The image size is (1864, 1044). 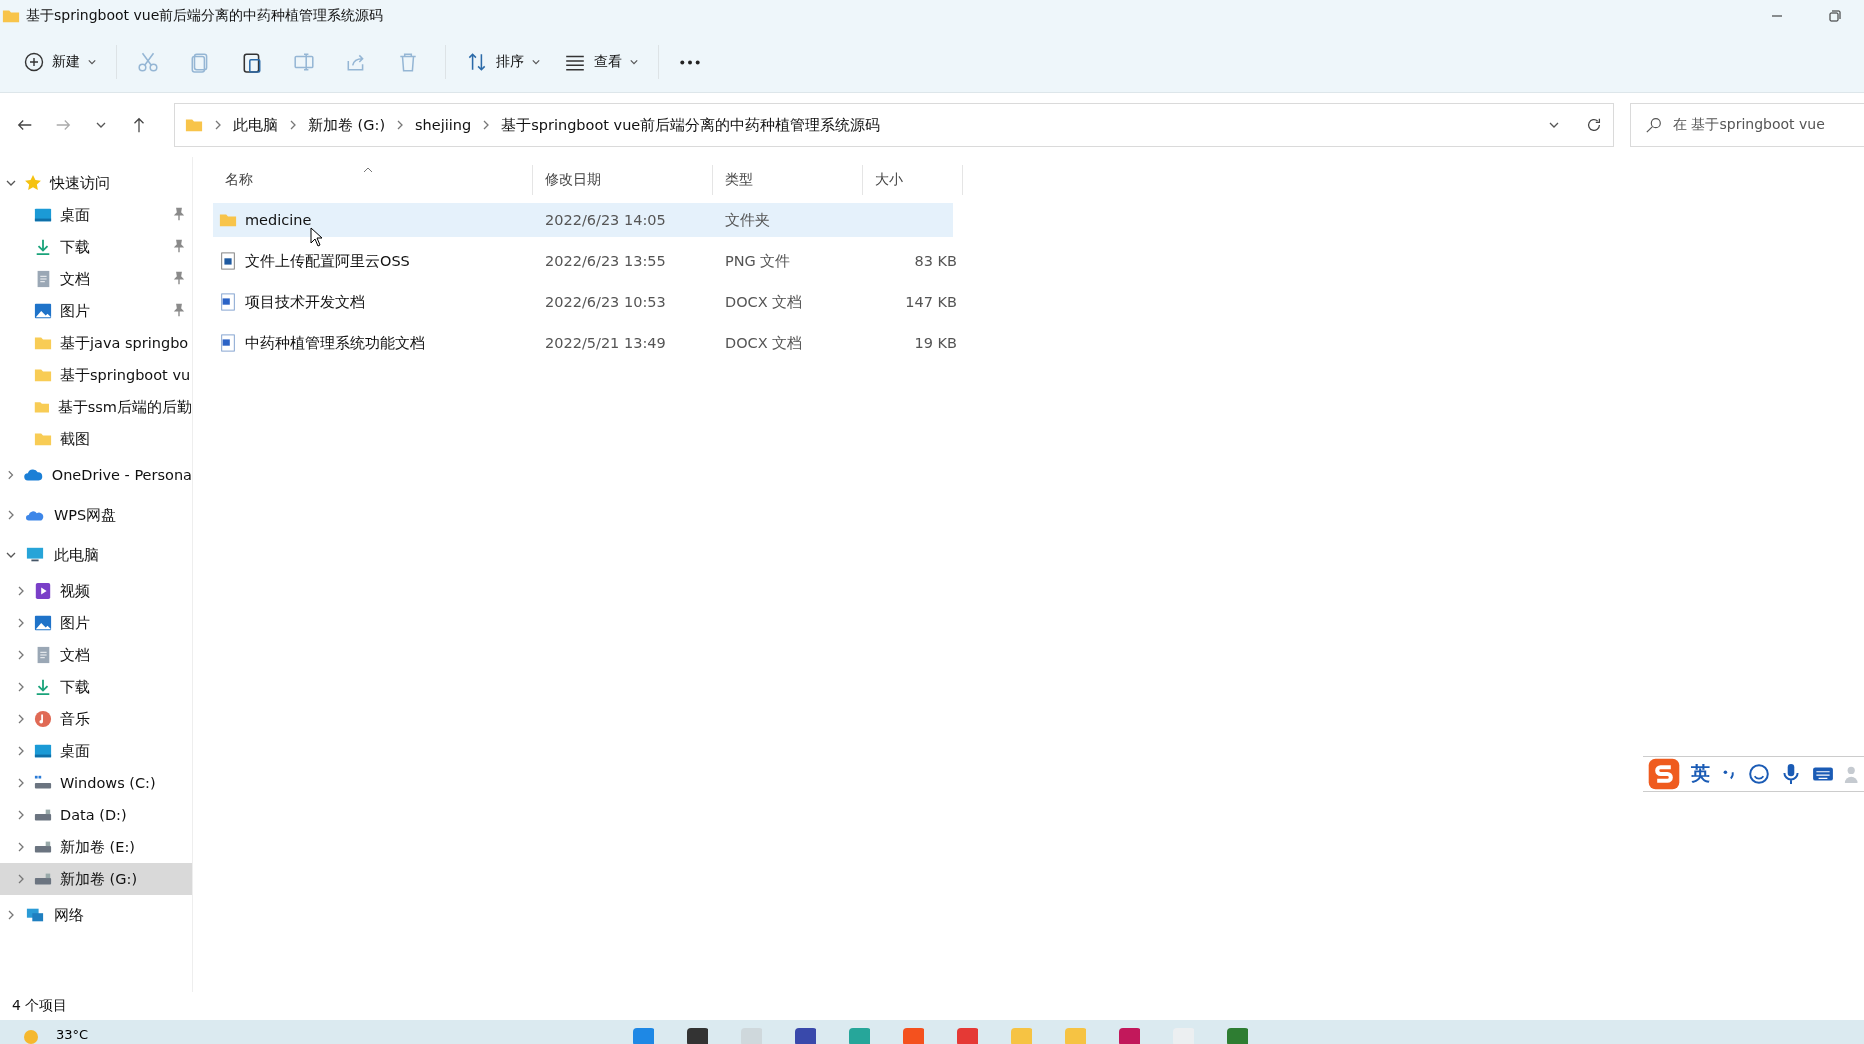 I want to click on sidebar-item: Windows (C:), so click(x=96, y=783).